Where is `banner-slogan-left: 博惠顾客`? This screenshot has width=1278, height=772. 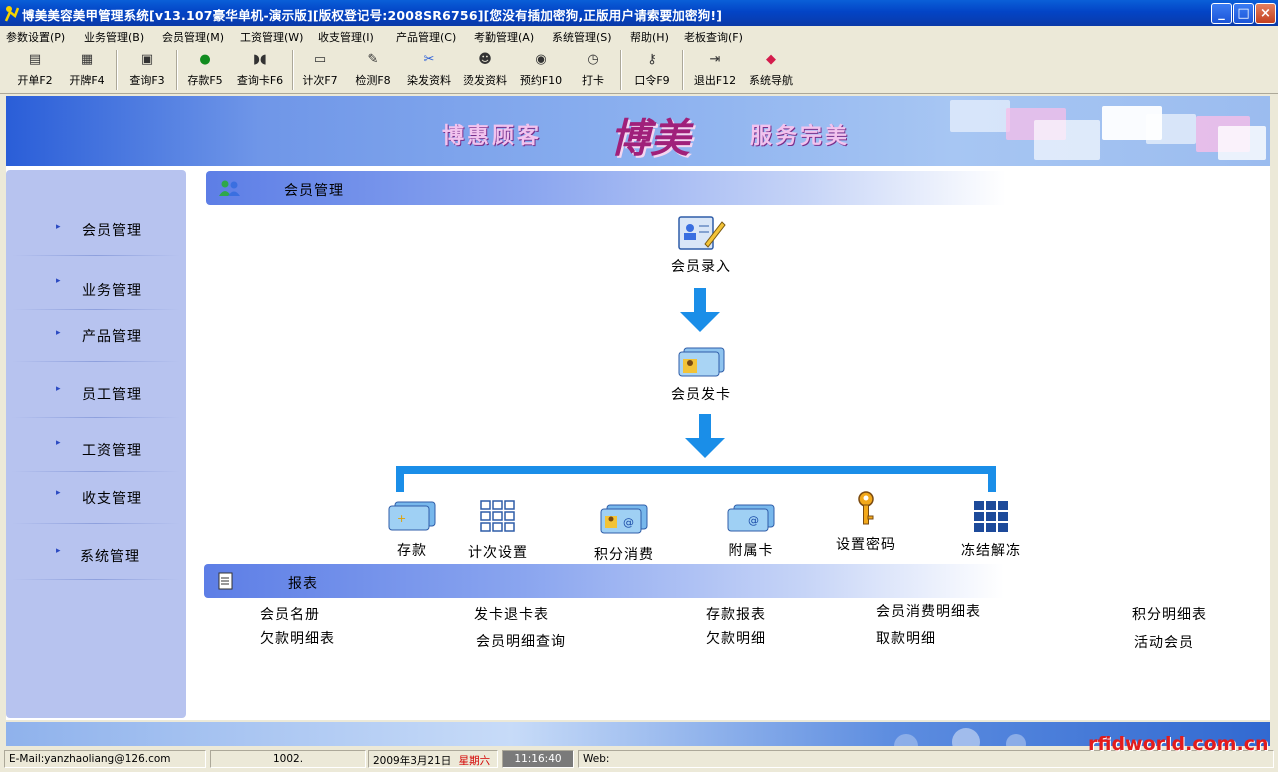 banner-slogan-left: 博惠顾客 is located at coordinates (492, 136).